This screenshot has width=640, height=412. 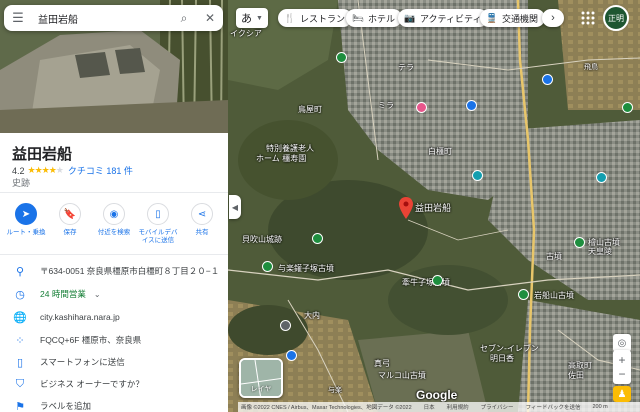 I want to click on place-category: 史跡, so click(x=21, y=182).